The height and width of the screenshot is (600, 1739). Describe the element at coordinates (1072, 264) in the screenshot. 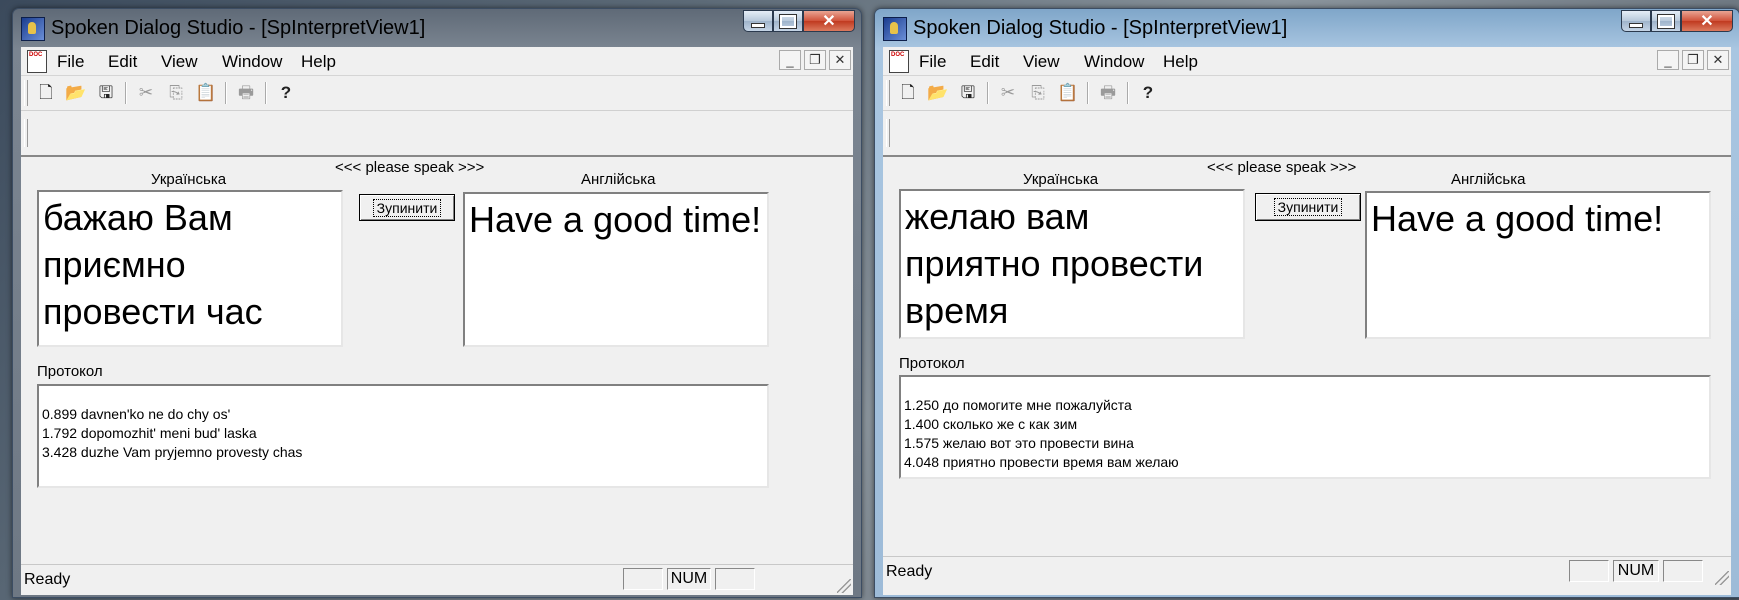

I see `source-text-box: желаю вам приятно провести время` at that location.